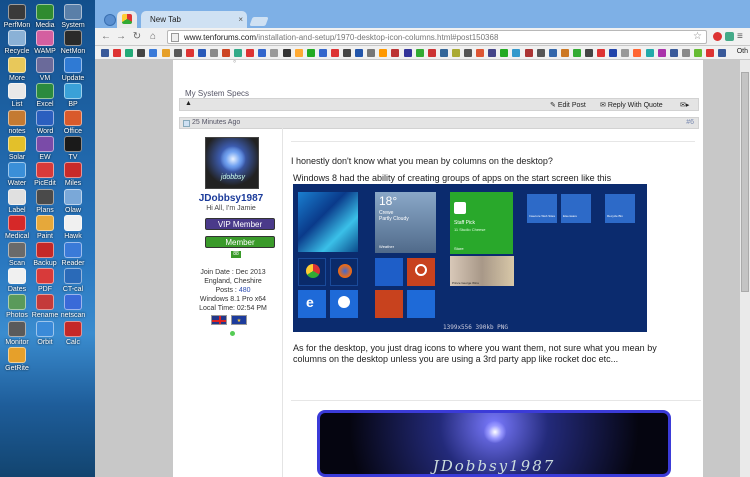  What do you see at coordinates (240, 19) in the screenshot?
I see `close-tab-icon: ×` at bounding box center [240, 19].